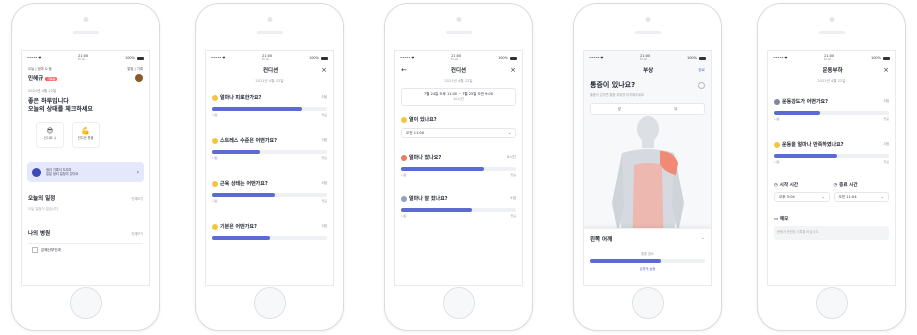 This screenshot has width=917, height=335. Describe the element at coordinates (617, 95) in the screenshot. I see `pain-subtitle: 통증이 있다면 통증 부위를 터치해주세요` at that location.